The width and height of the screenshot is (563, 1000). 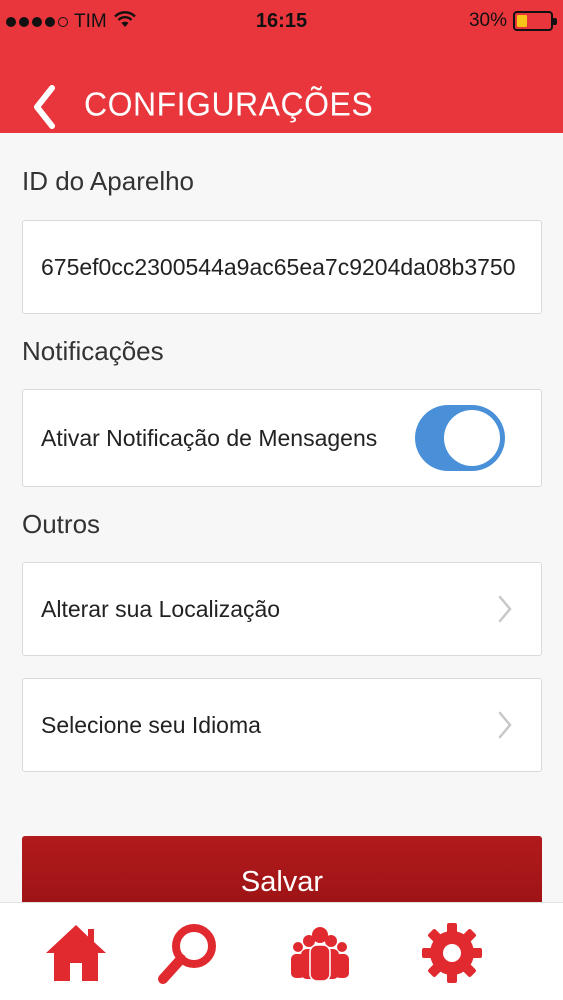 What do you see at coordinates (61, 524) in the screenshot?
I see `others-label: Outros` at bounding box center [61, 524].